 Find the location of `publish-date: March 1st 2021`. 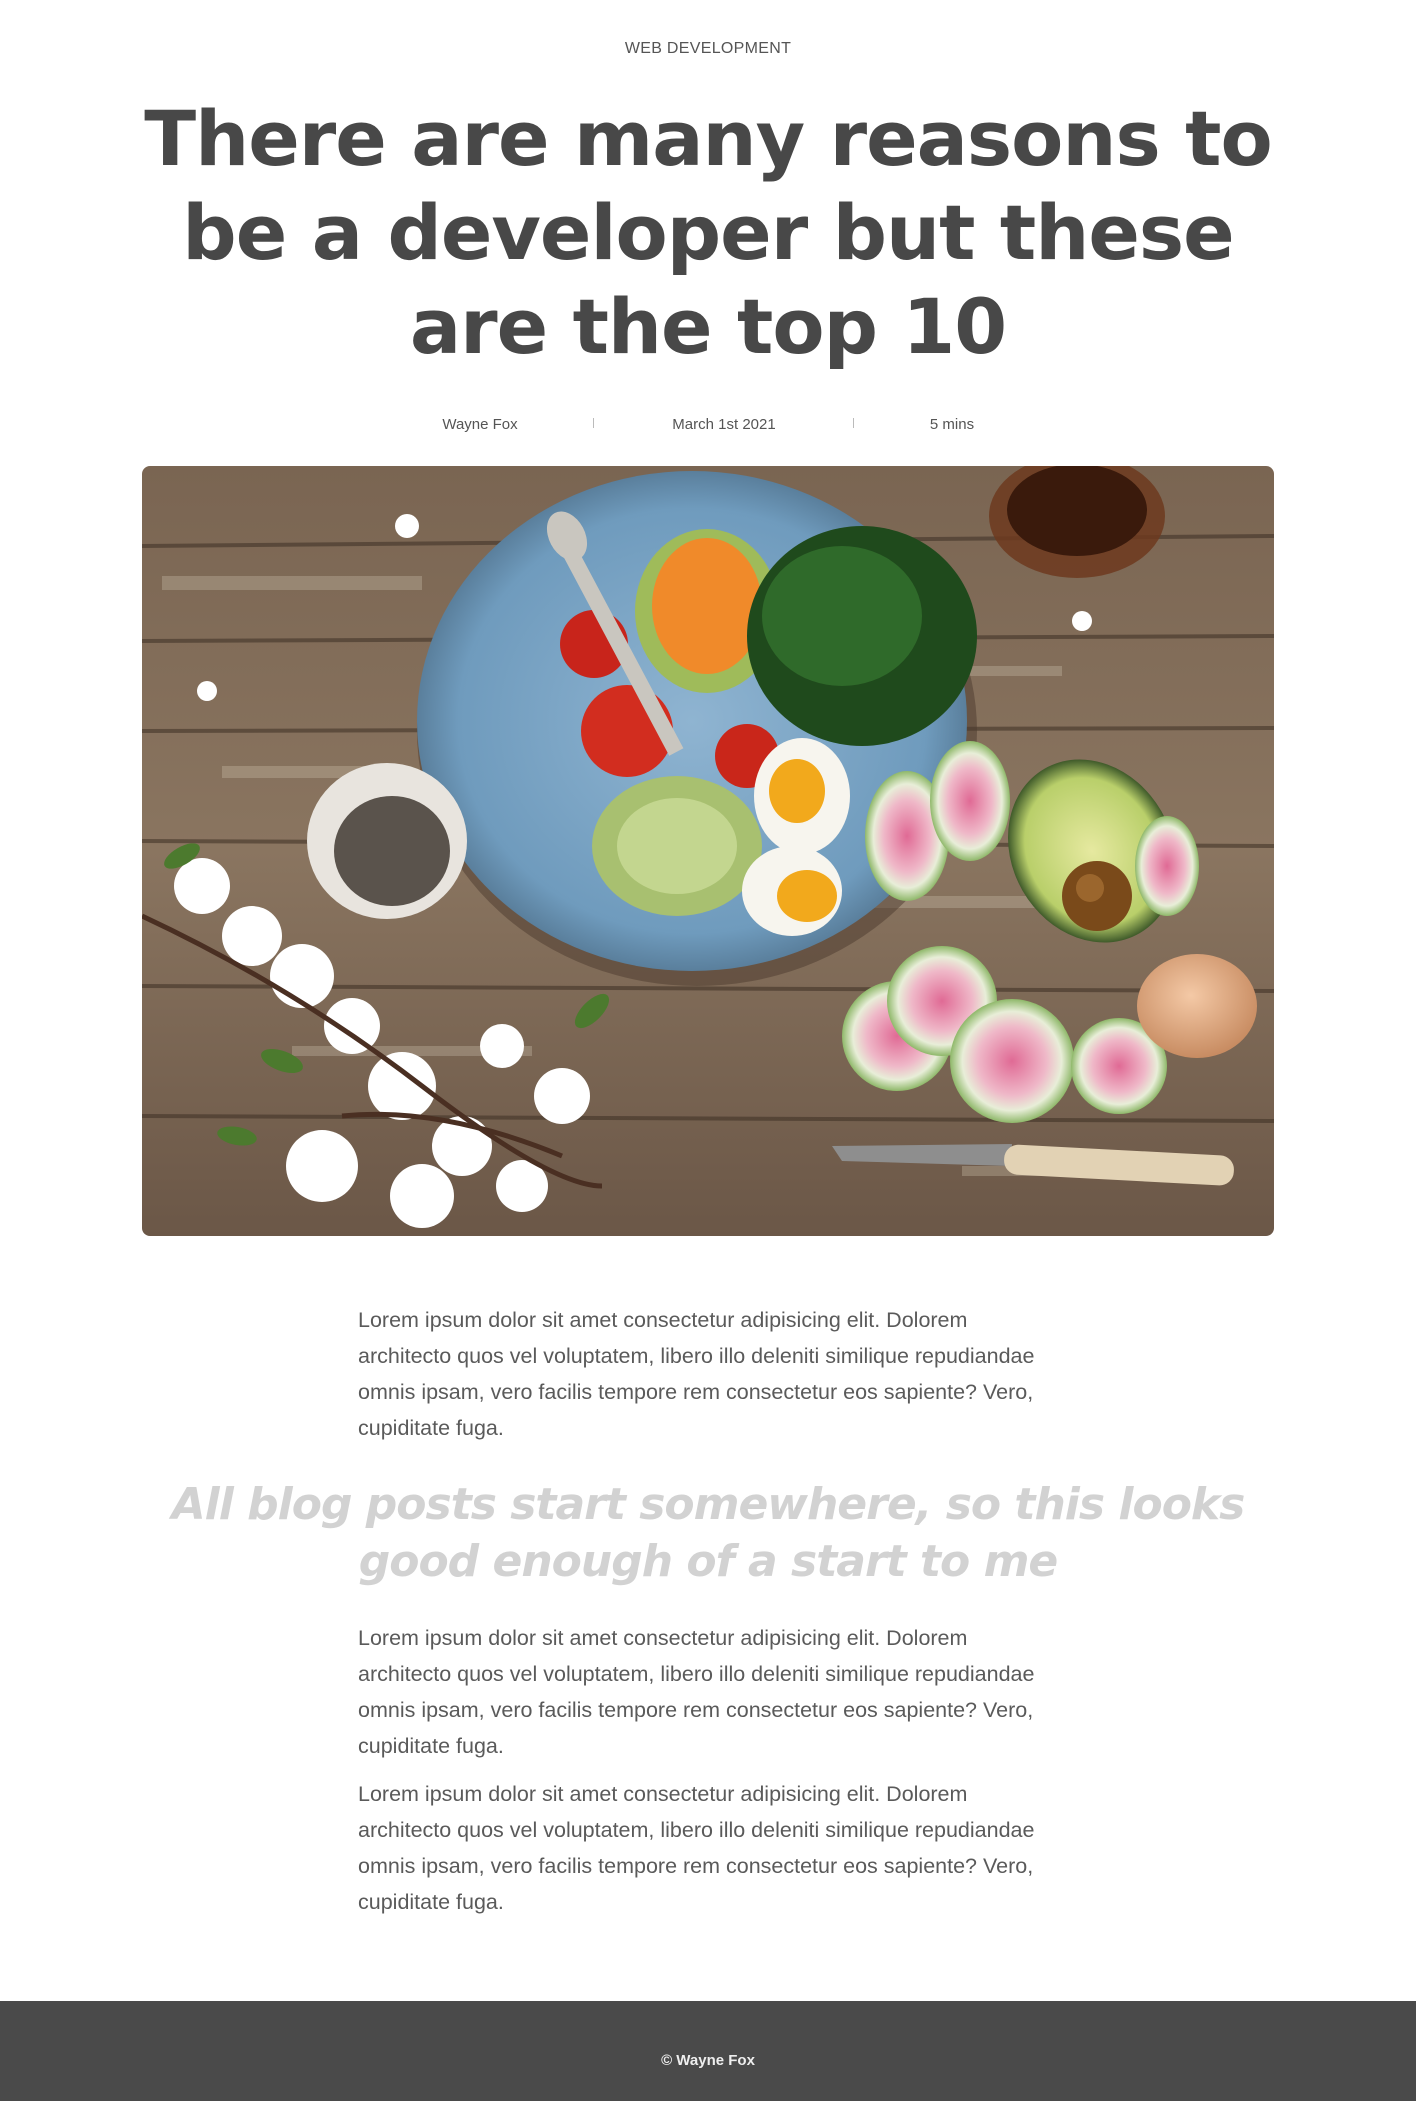

publish-date: March 1st 2021 is located at coordinates (724, 424).